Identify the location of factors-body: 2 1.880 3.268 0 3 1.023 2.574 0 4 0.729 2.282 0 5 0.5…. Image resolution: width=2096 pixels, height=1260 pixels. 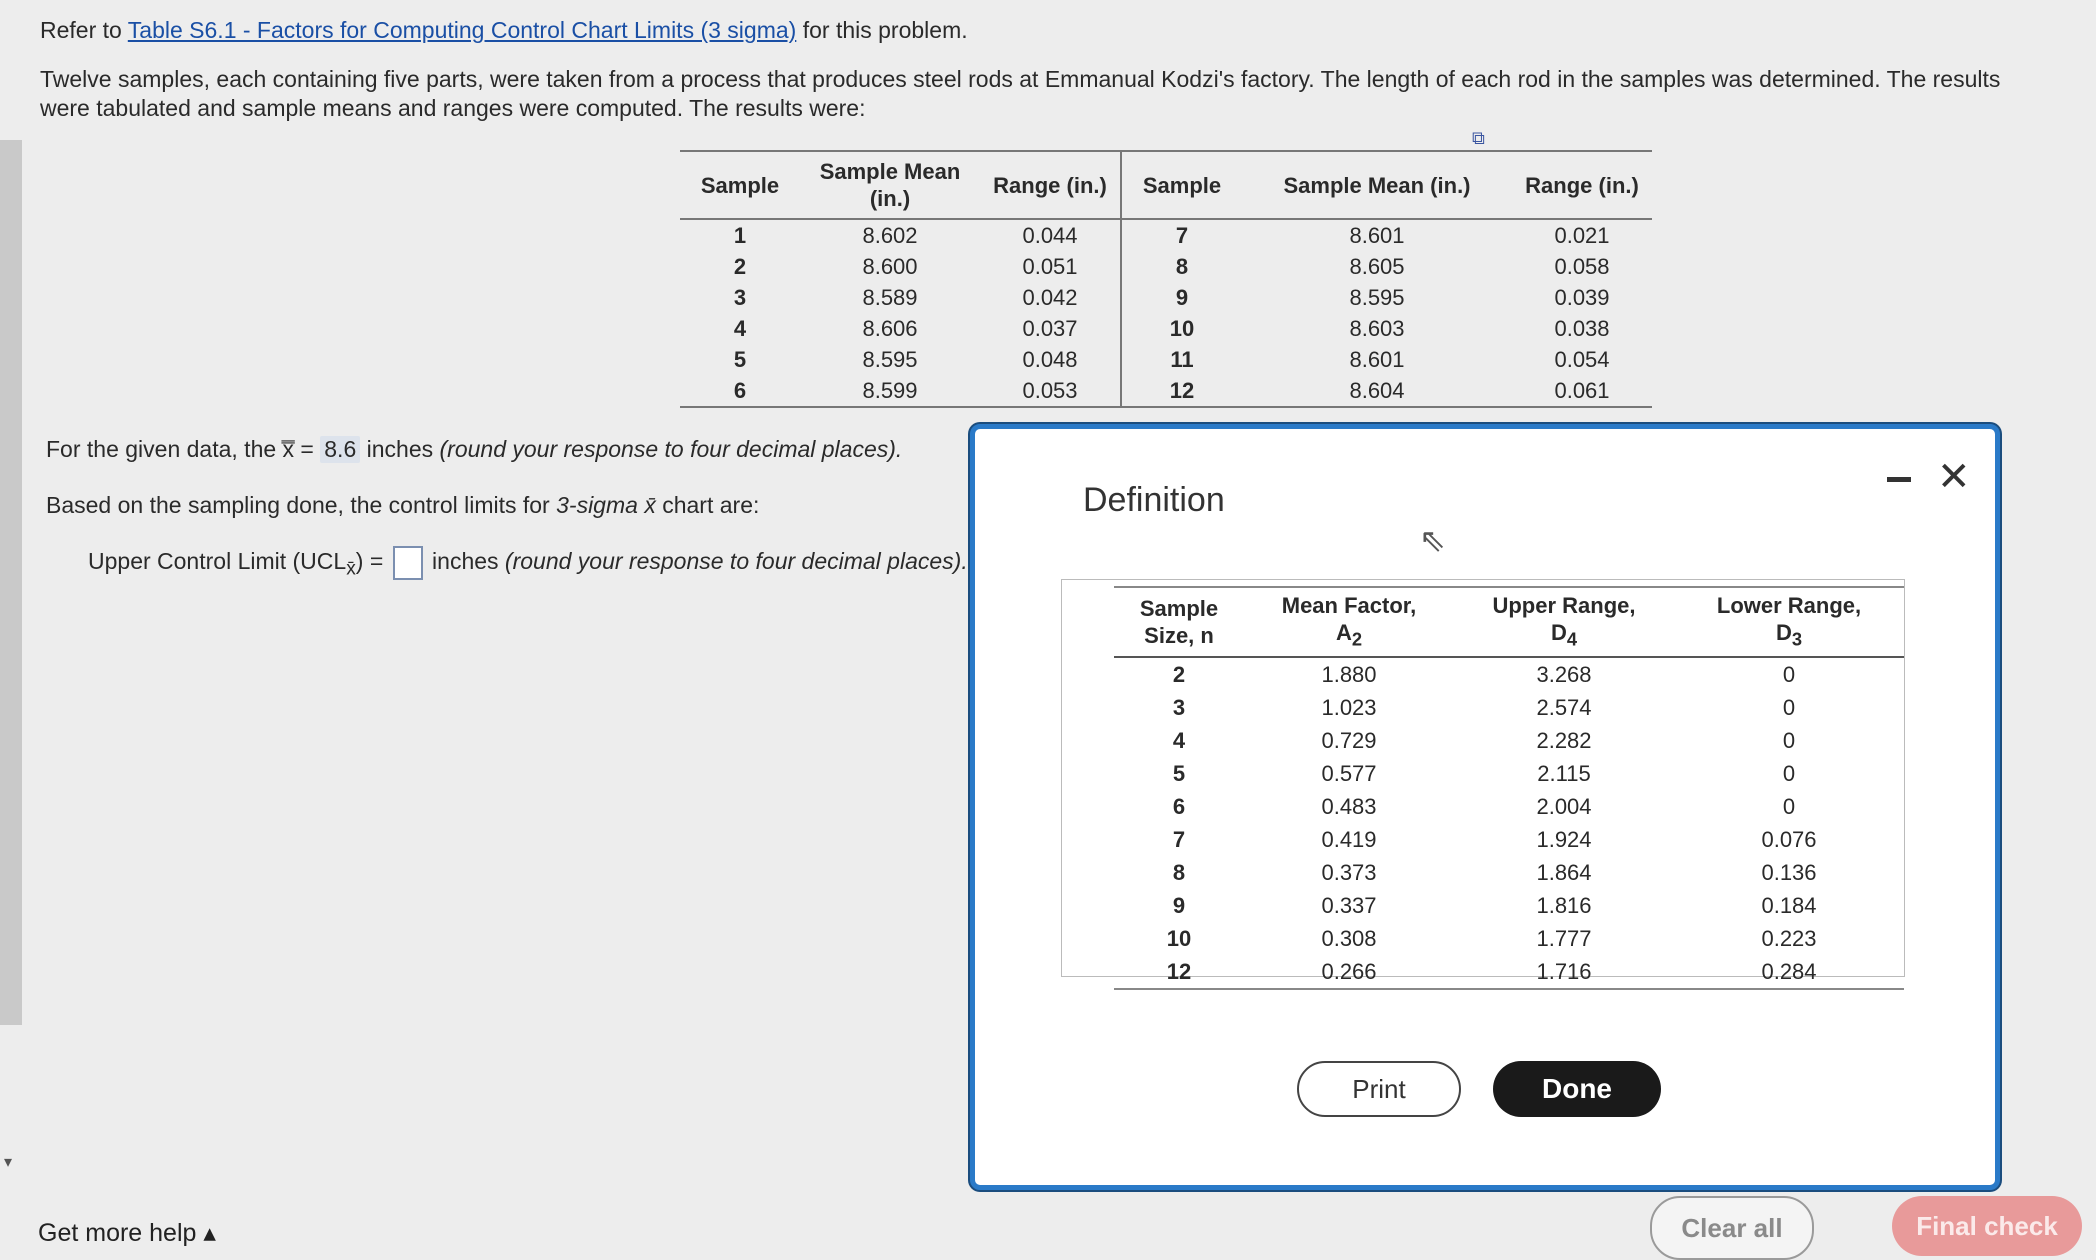
(1509, 824).